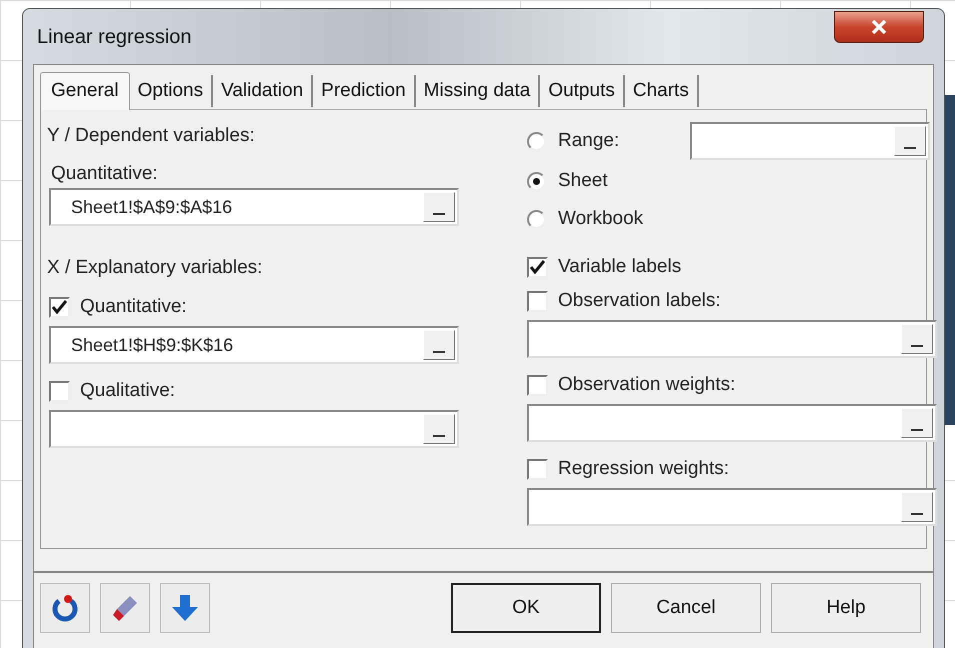  Describe the element at coordinates (254, 345) in the screenshot. I see `range-field: Sheet1!$H$9:$K$16` at that location.